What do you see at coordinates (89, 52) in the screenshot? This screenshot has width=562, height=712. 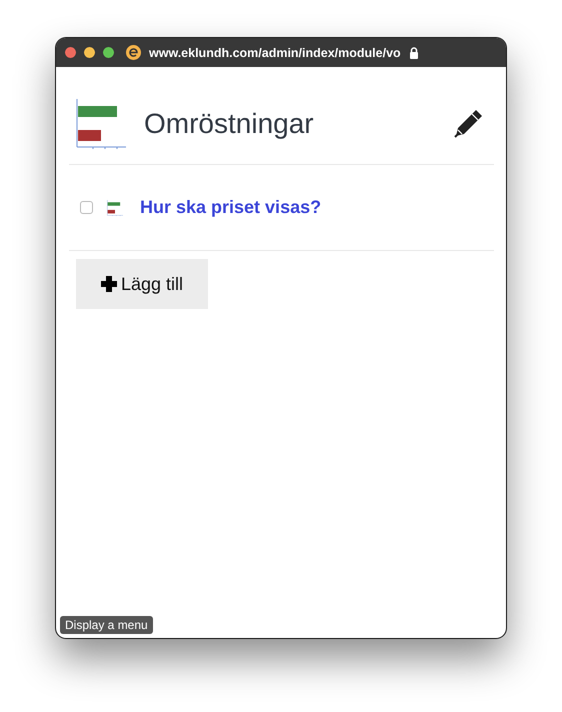 I see `minimize-window-icon` at bounding box center [89, 52].